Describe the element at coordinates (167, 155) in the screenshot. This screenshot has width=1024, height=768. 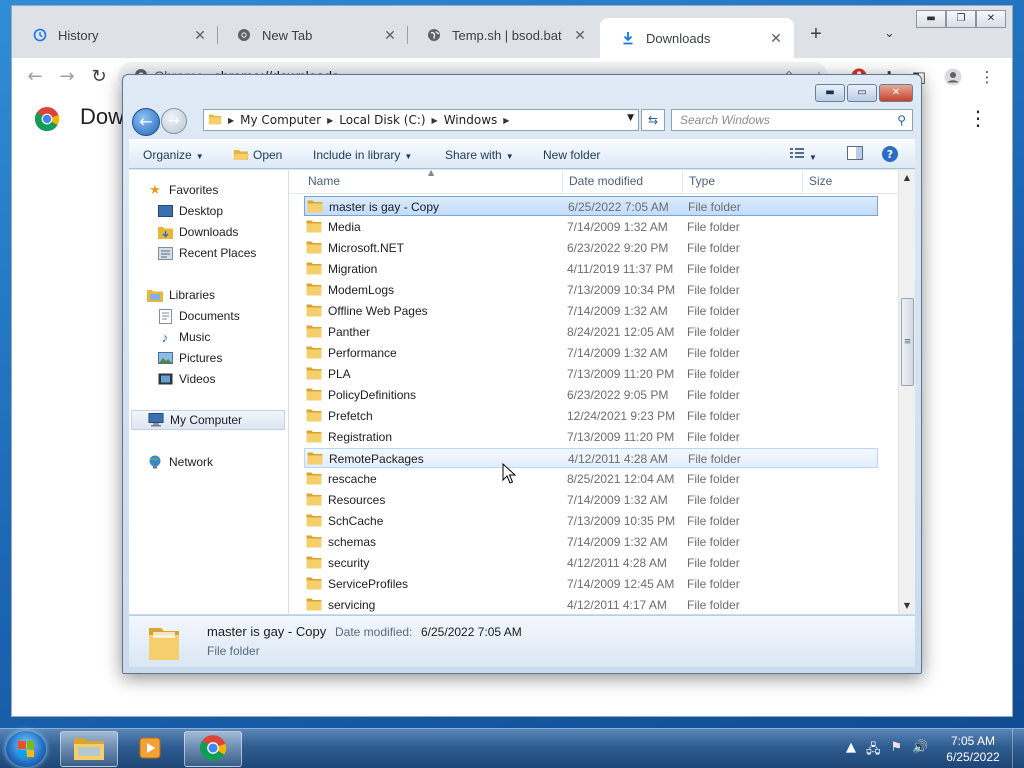
I see `organize-label: Organize` at that location.